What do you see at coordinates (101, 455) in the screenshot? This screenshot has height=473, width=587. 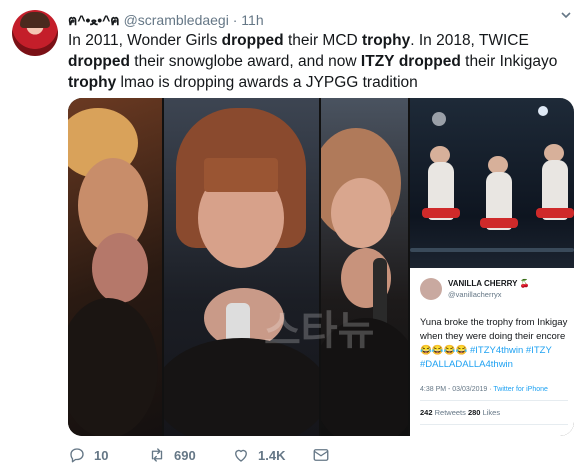 I see `reply-count: 10` at bounding box center [101, 455].